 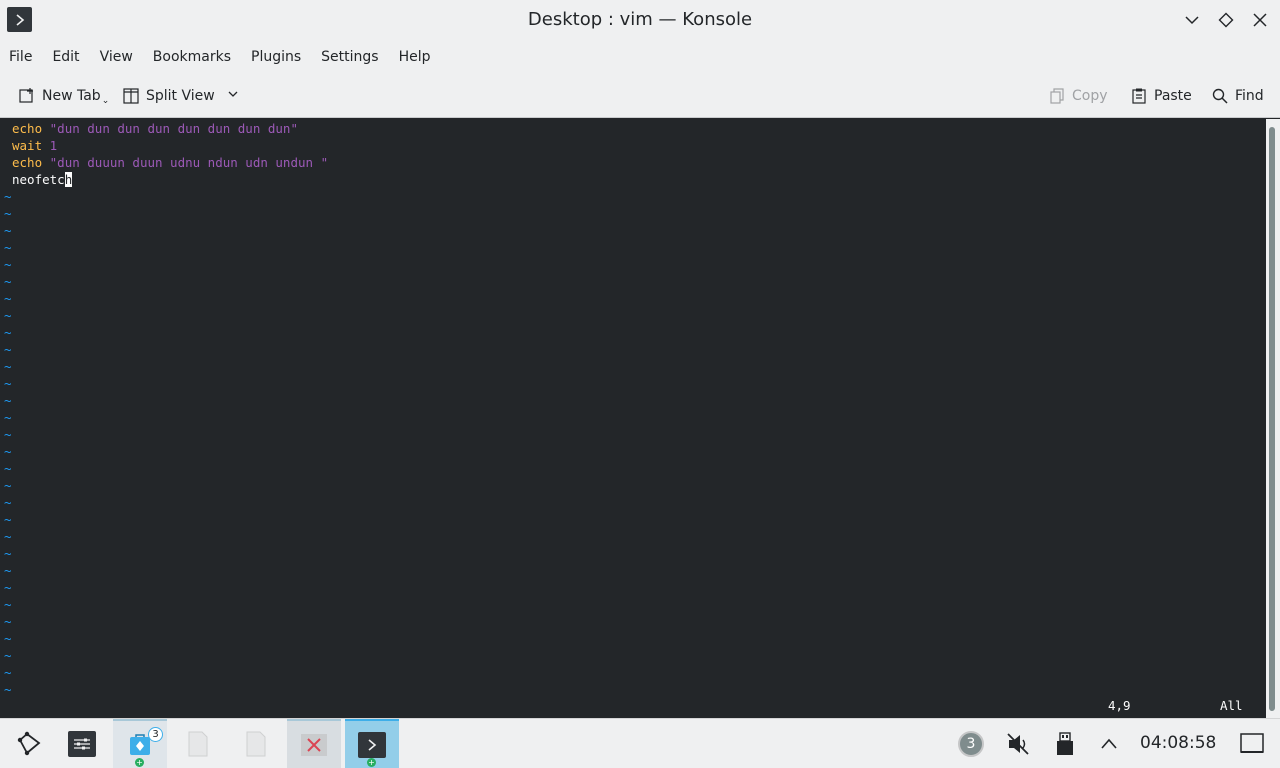 I want to click on notifications-tray: 3, so click(x=971, y=744).